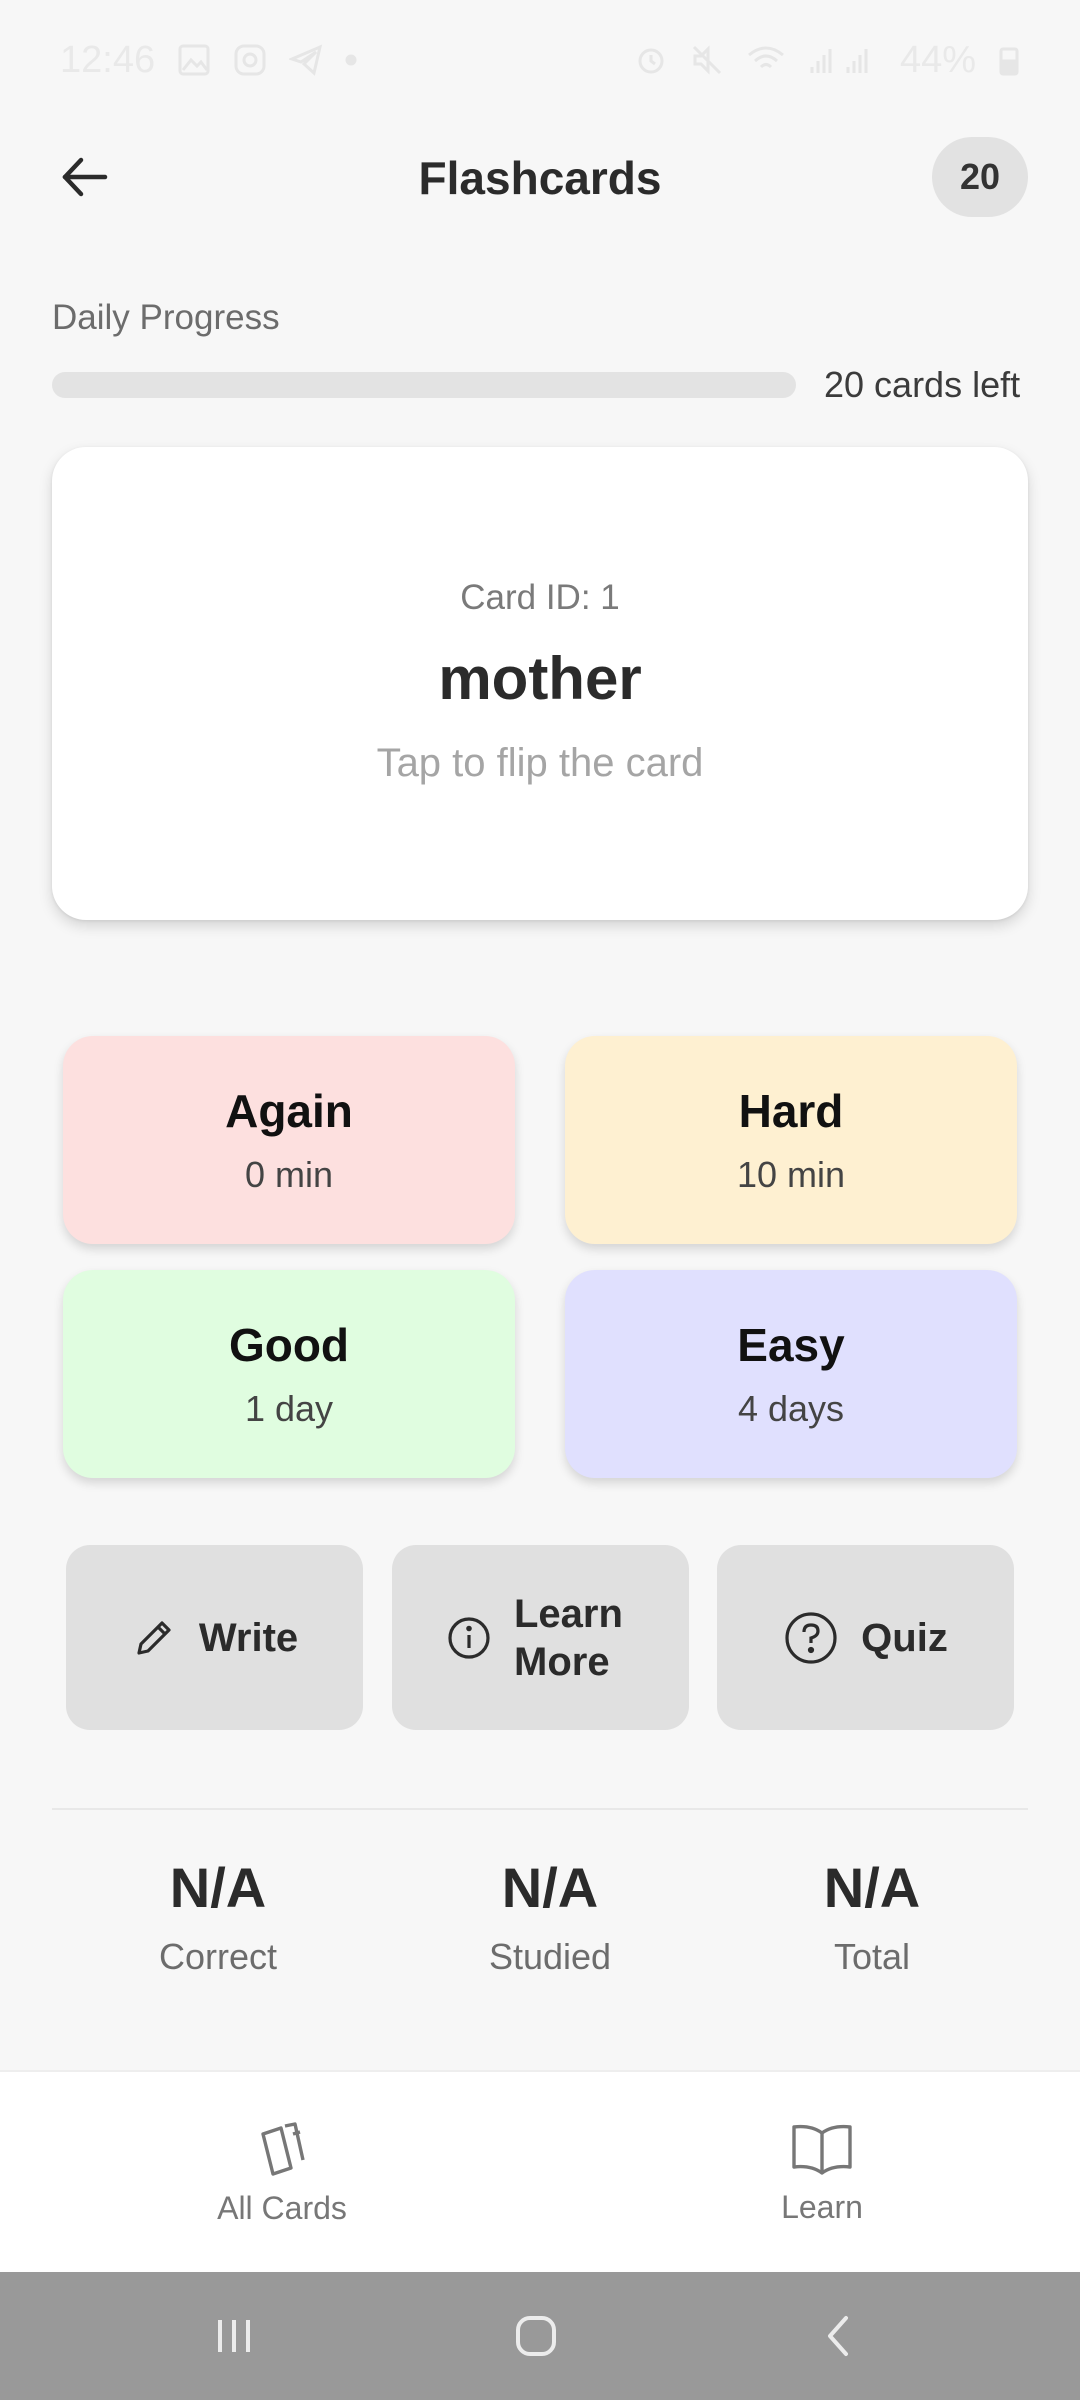  I want to click on wifi-icon, so click(766, 60).